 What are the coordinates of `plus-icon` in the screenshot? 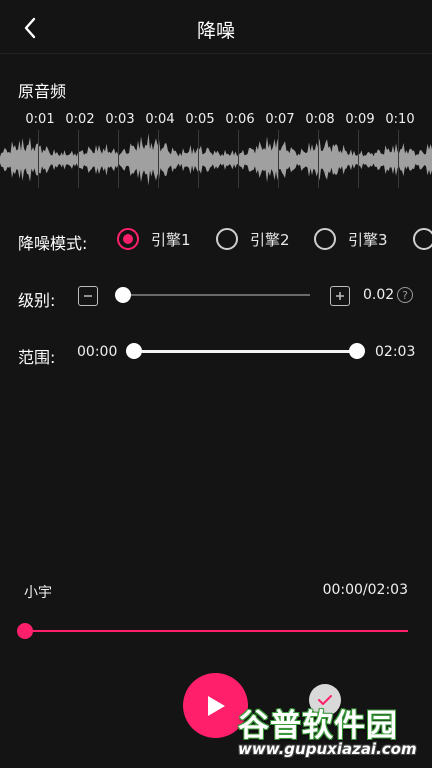 It's located at (340, 296).